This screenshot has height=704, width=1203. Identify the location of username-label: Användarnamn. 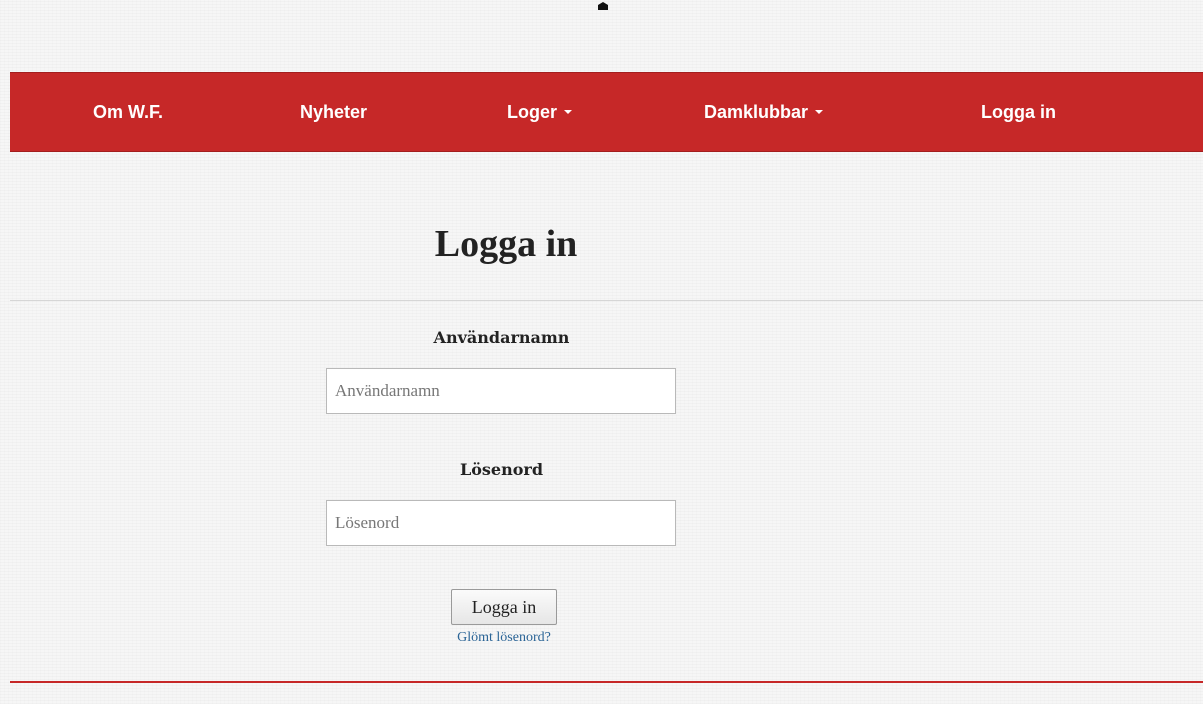
(501, 337).